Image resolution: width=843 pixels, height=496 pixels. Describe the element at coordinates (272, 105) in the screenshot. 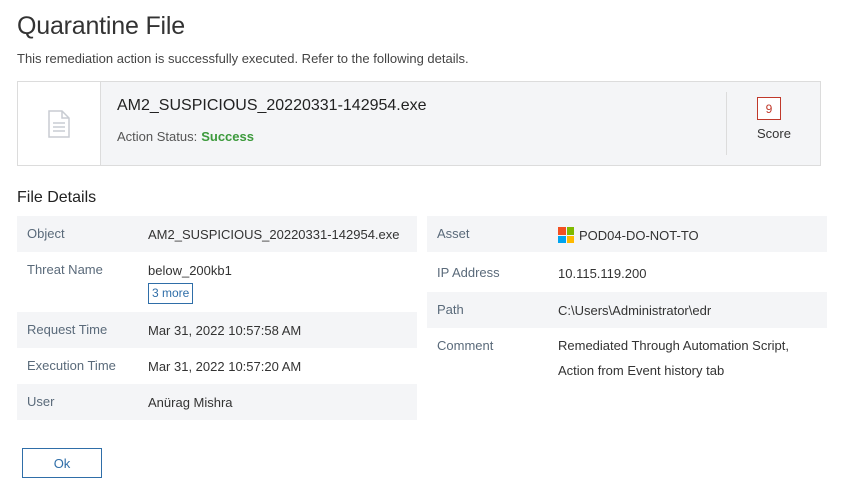

I see `file-name: AM2_SUSPICIOUS_20220331-142954.exe` at that location.